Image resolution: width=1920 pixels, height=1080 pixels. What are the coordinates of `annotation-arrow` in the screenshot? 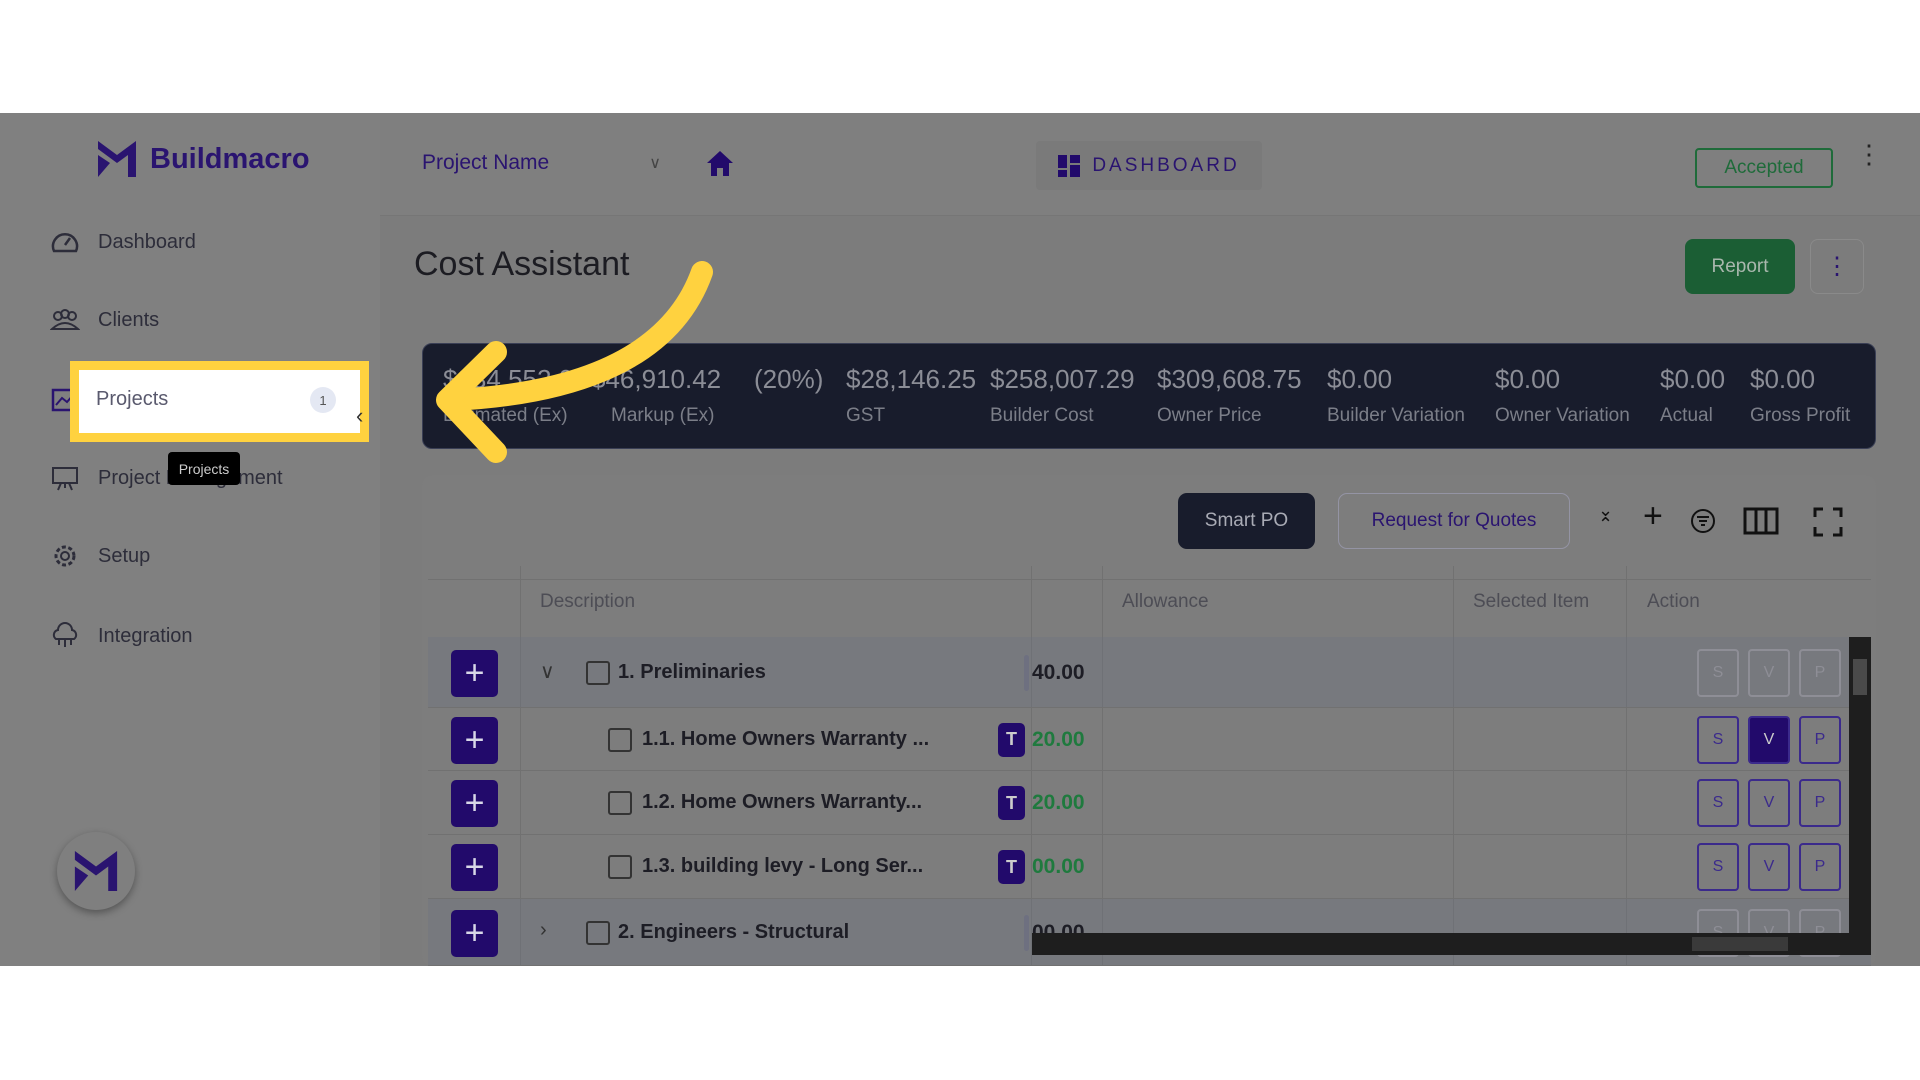 It's located at (574, 362).